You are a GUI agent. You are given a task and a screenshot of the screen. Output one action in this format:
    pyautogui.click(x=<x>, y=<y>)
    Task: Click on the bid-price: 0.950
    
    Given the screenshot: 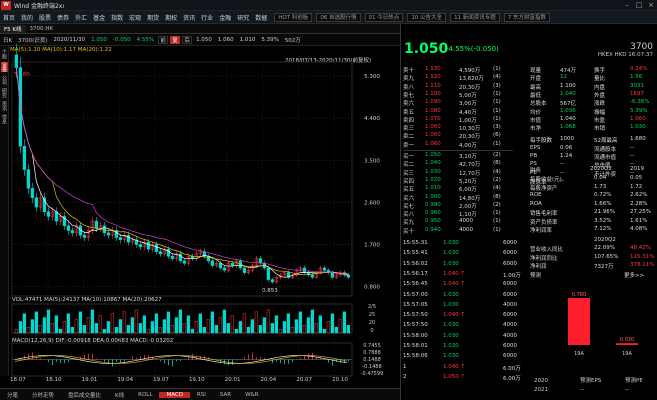 What is the action you would take?
    pyautogui.click(x=433, y=221)
    